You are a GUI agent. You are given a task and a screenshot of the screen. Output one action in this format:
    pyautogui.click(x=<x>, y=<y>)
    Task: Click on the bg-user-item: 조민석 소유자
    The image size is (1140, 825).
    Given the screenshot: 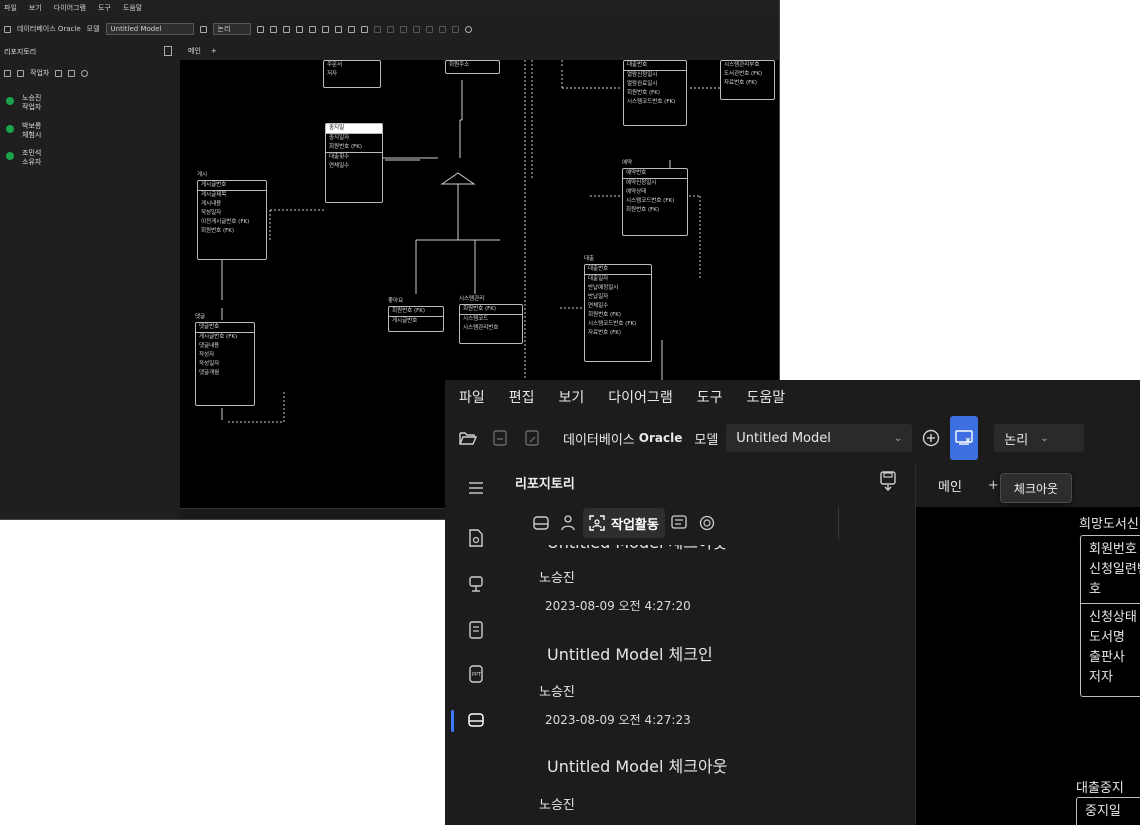 What is the action you would take?
    pyautogui.click(x=23, y=158)
    